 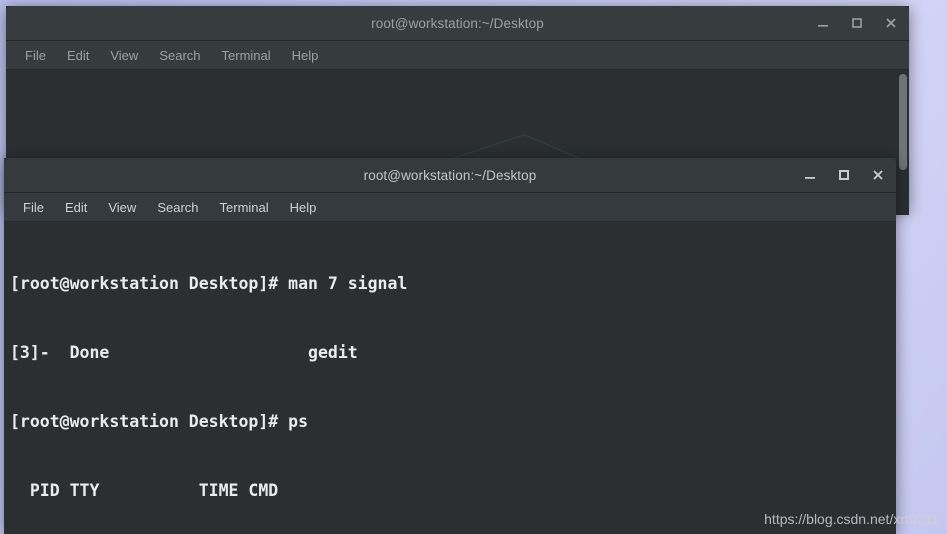 I want to click on terminal-line: [root@workstation Desktop]# man 7 signal, so click(x=209, y=283).